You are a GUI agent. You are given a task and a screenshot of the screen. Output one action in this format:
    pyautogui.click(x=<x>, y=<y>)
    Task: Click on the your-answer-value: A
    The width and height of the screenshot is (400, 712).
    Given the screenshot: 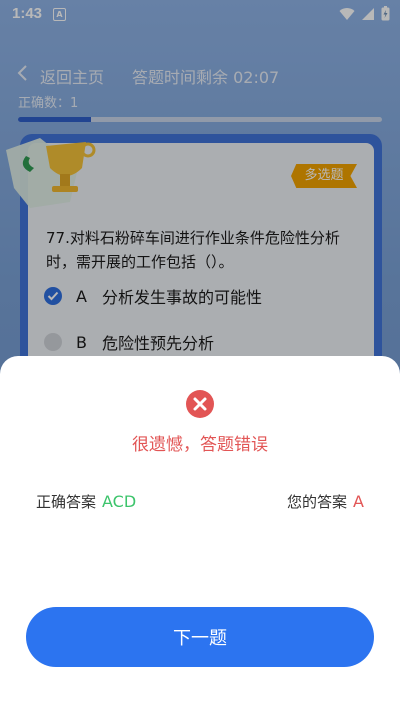 What is the action you would take?
    pyautogui.click(x=358, y=501)
    